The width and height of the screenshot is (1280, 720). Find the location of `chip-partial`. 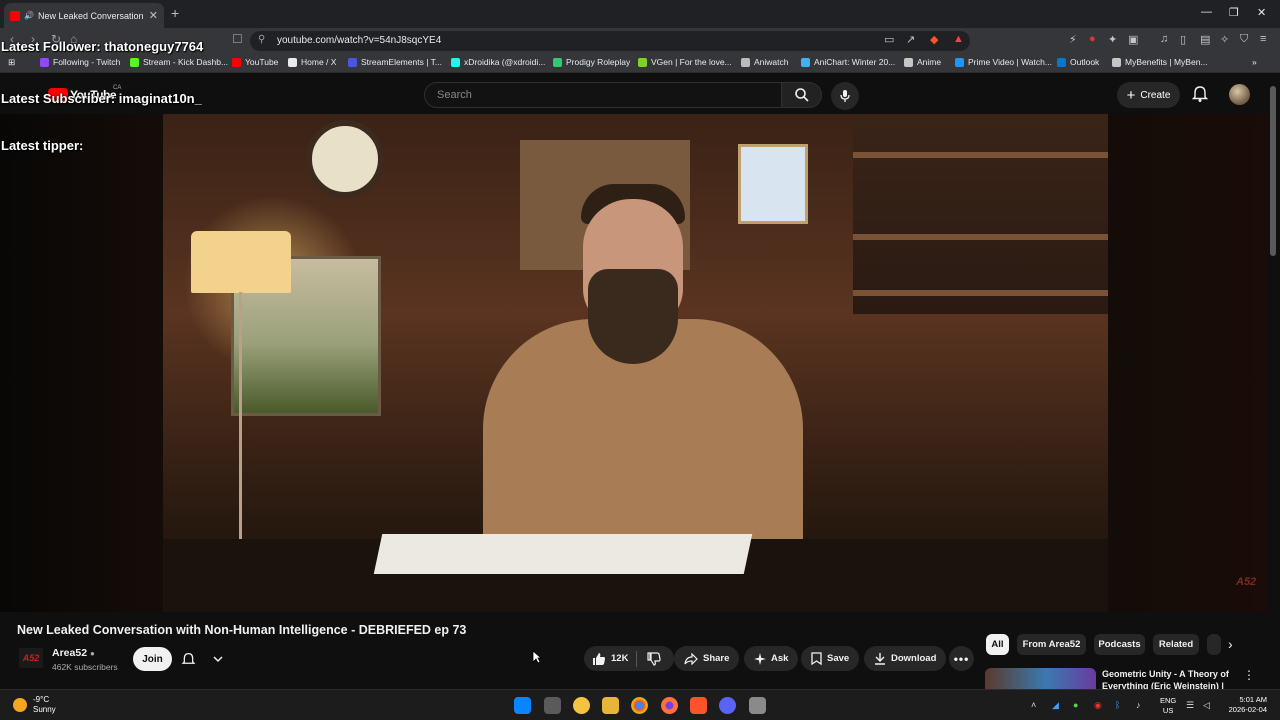

chip-partial is located at coordinates (1214, 644).